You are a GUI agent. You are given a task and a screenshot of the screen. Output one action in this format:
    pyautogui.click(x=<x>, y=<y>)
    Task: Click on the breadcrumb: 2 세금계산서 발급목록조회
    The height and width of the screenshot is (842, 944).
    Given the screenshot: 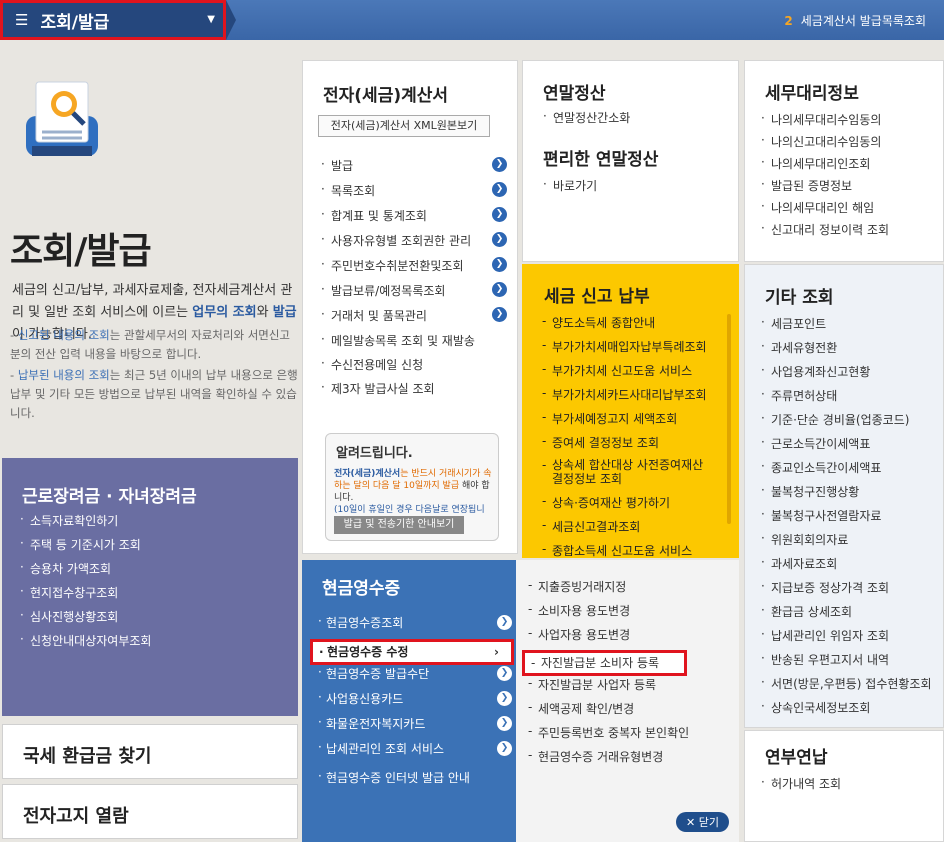 What is the action you would take?
    pyautogui.click(x=855, y=20)
    